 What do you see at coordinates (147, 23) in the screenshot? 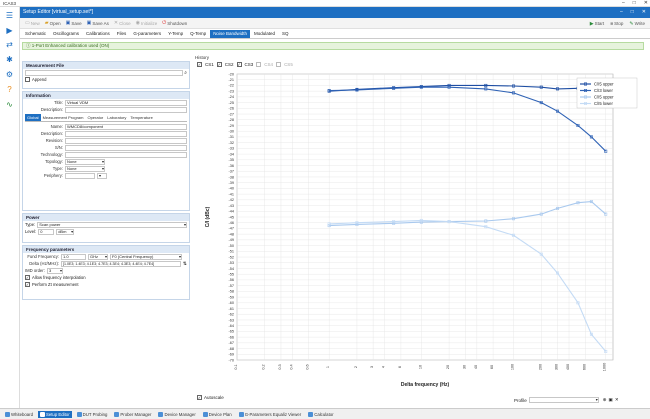
I see `initialize-button: ◉ Initialize` at bounding box center [147, 23].